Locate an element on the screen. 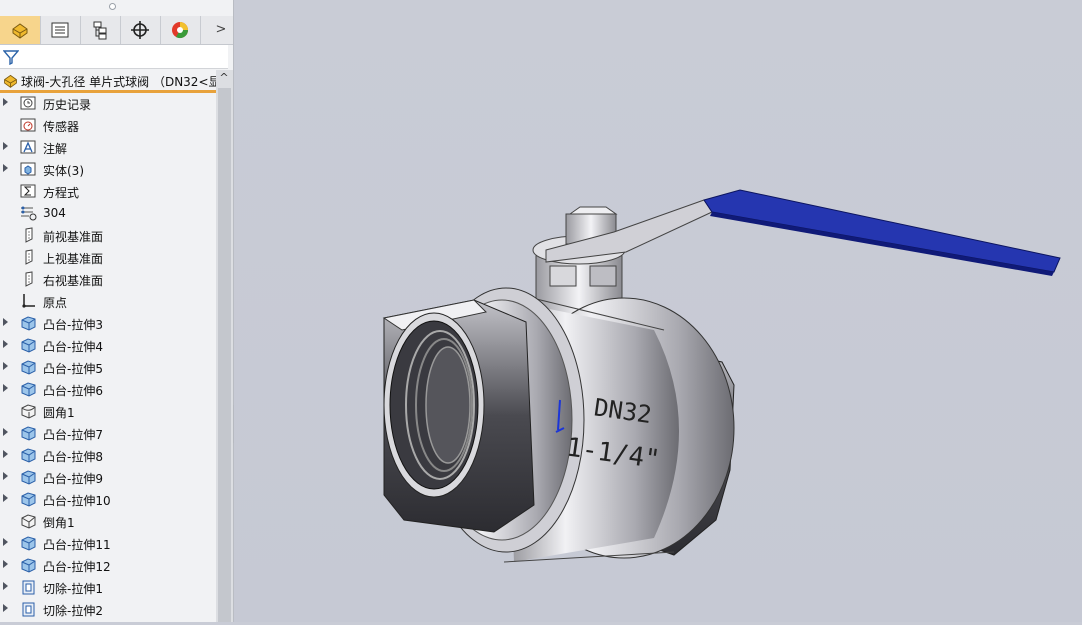 The height and width of the screenshot is (625, 1082). tree-item-label: 前视基准面 is located at coordinates (73, 237).